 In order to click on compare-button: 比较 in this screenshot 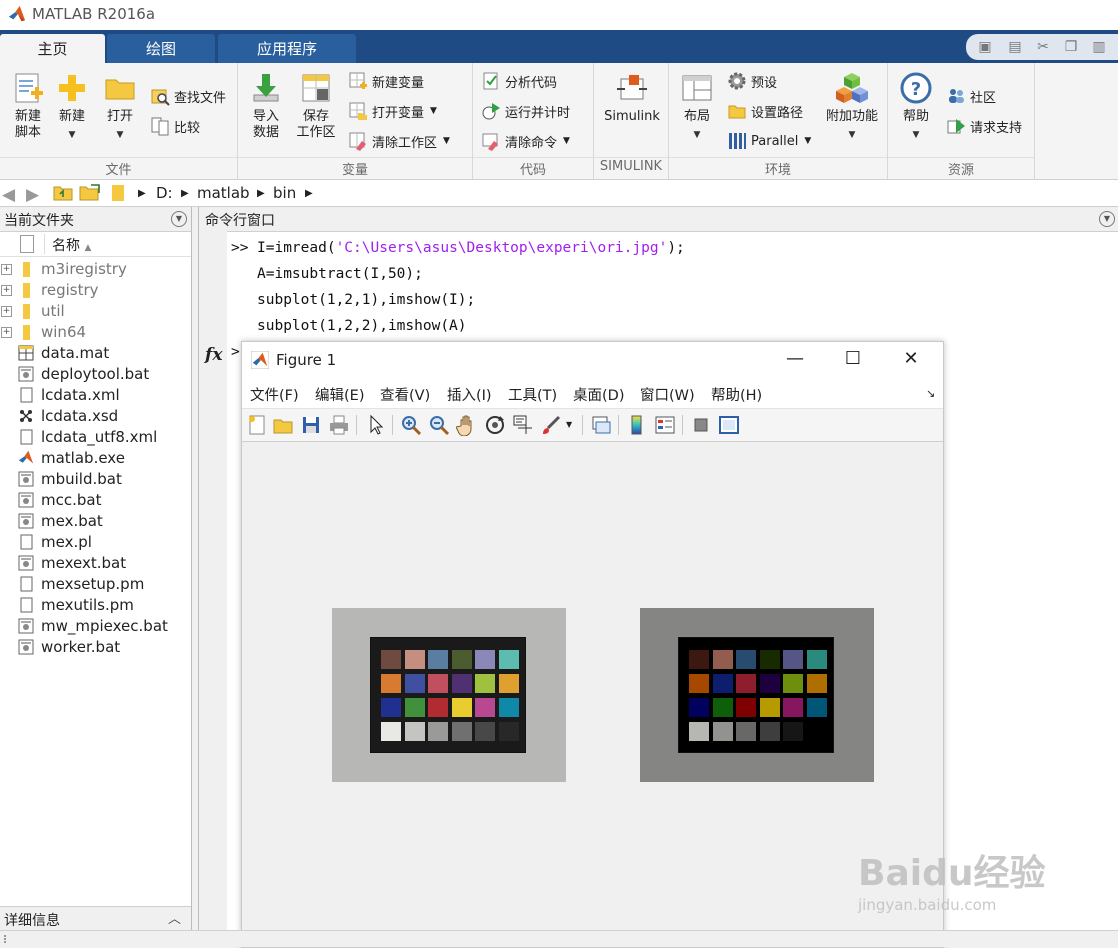, I will do `click(175, 126)`.